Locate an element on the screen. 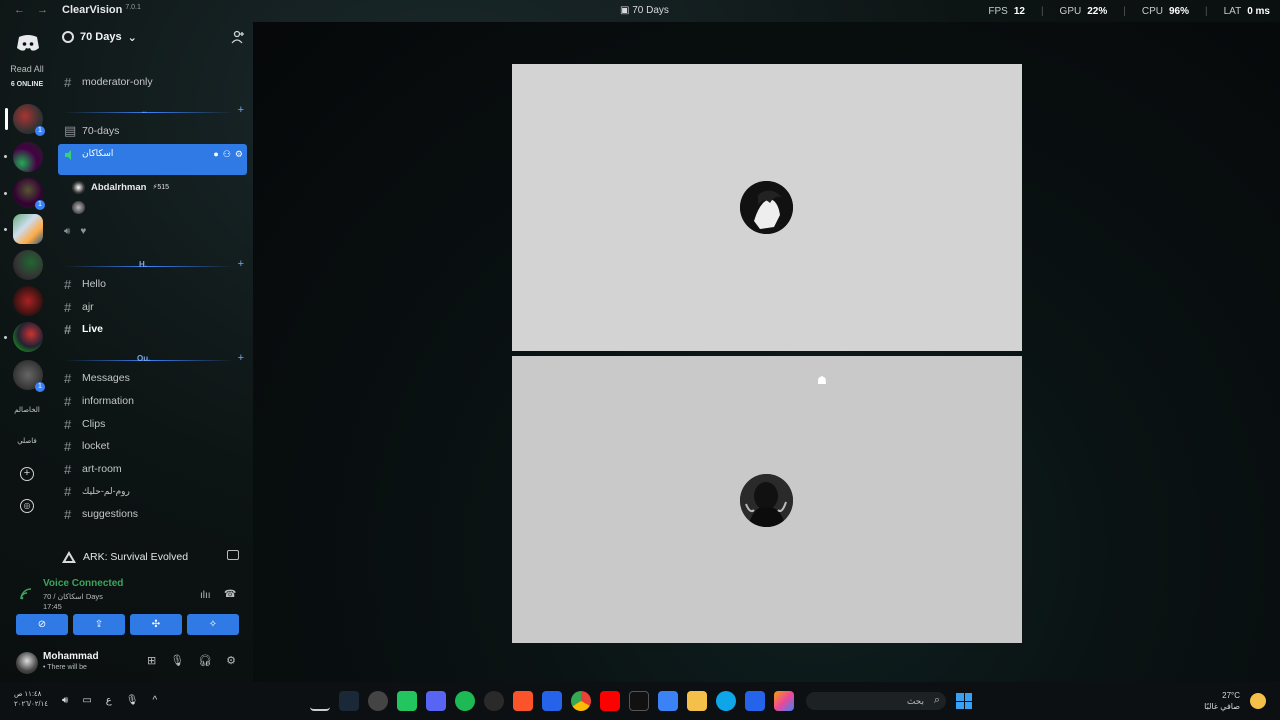 The image size is (1280, 720). chrome-app-icon is located at coordinates (581, 701).